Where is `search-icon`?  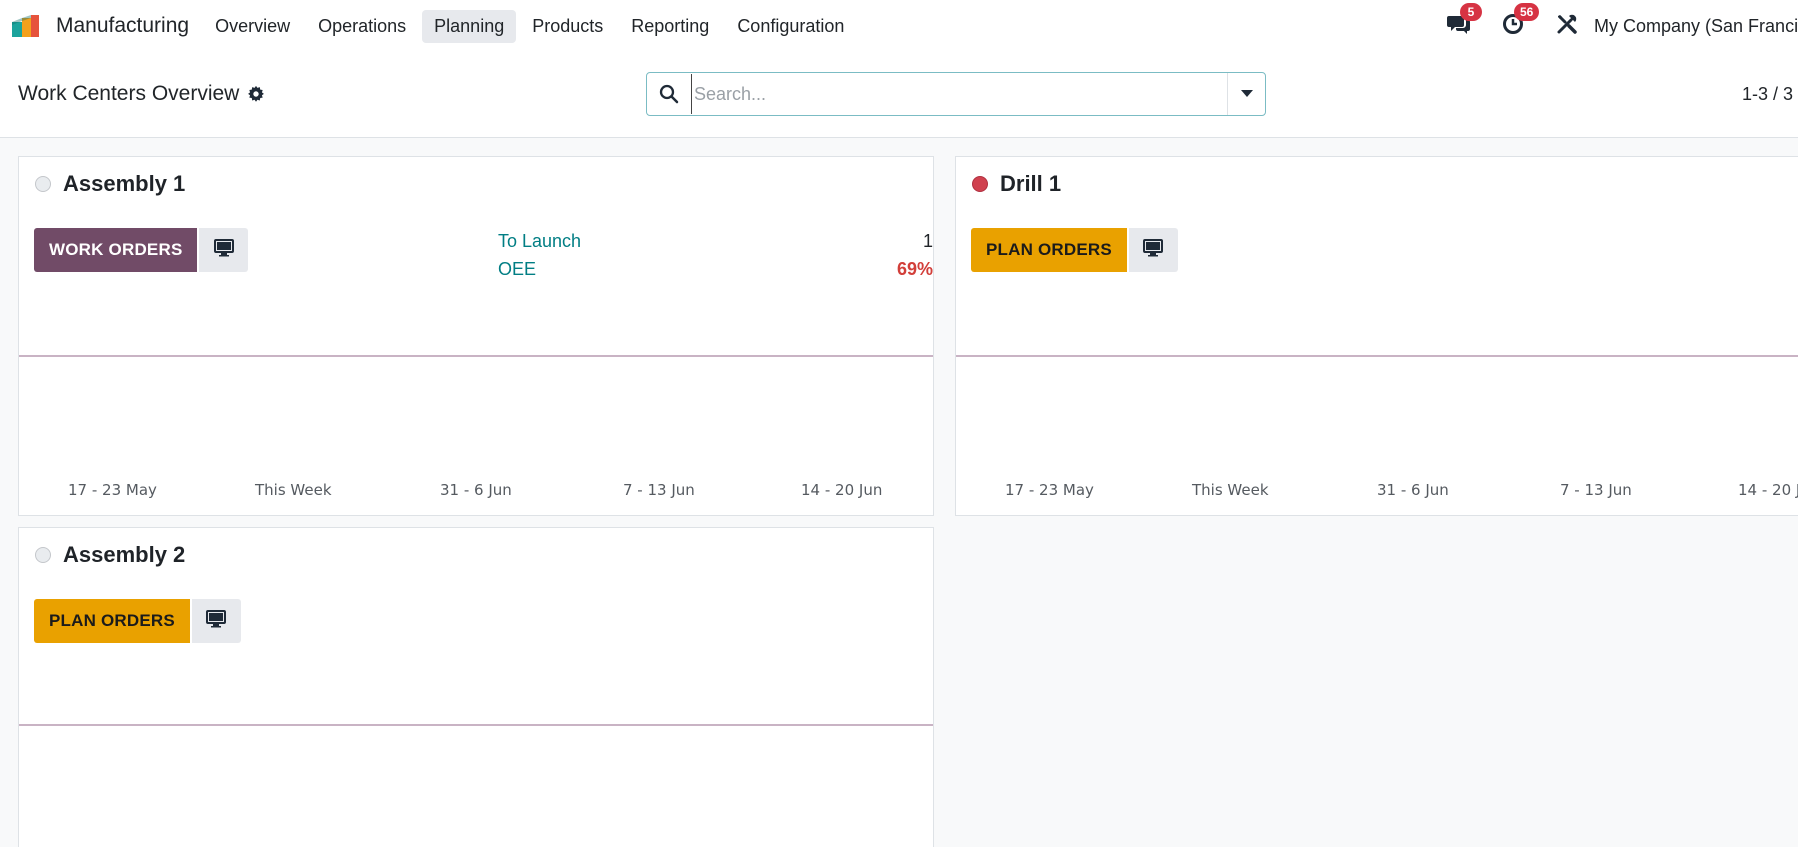
search-icon is located at coordinates (669, 94).